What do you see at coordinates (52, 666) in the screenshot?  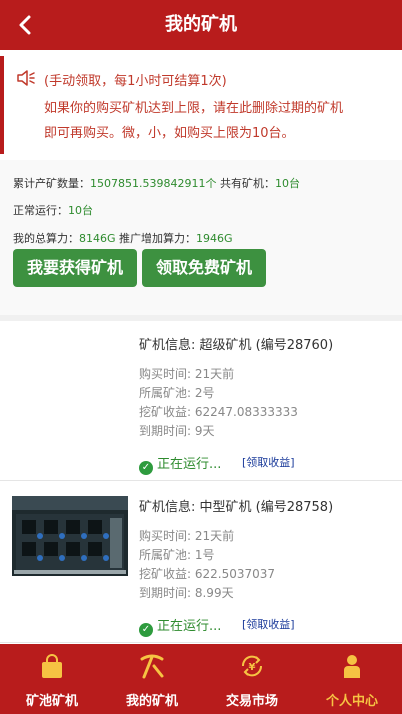 I see `shopping-bag-icon` at bounding box center [52, 666].